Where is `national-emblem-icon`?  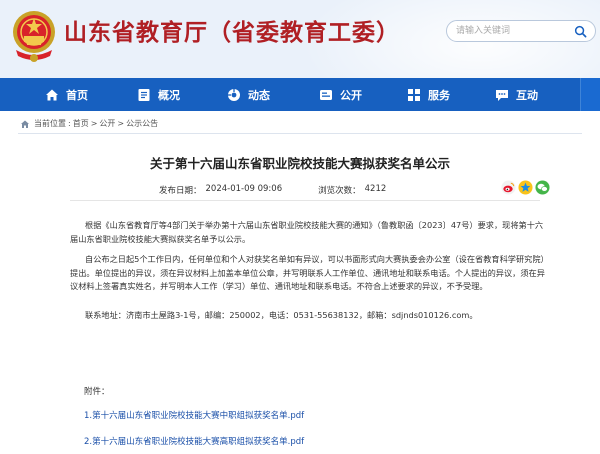
national-emblem-icon is located at coordinates (34, 36).